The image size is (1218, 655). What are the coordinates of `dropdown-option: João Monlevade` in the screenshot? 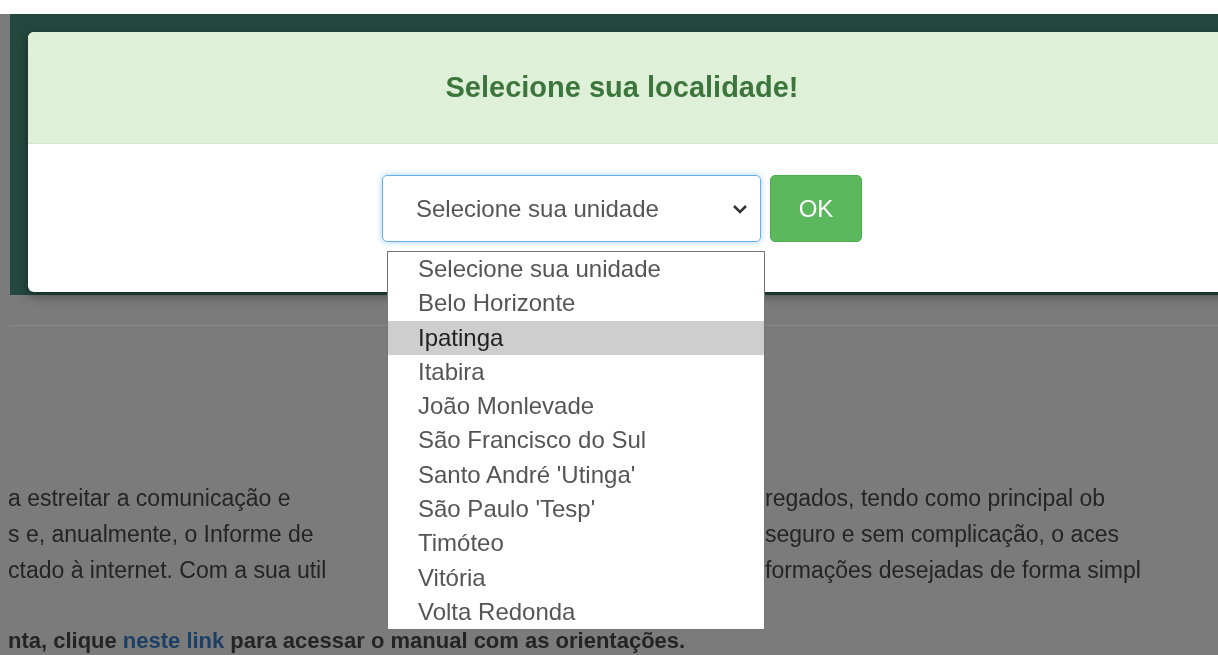 It's located at (576, 406).